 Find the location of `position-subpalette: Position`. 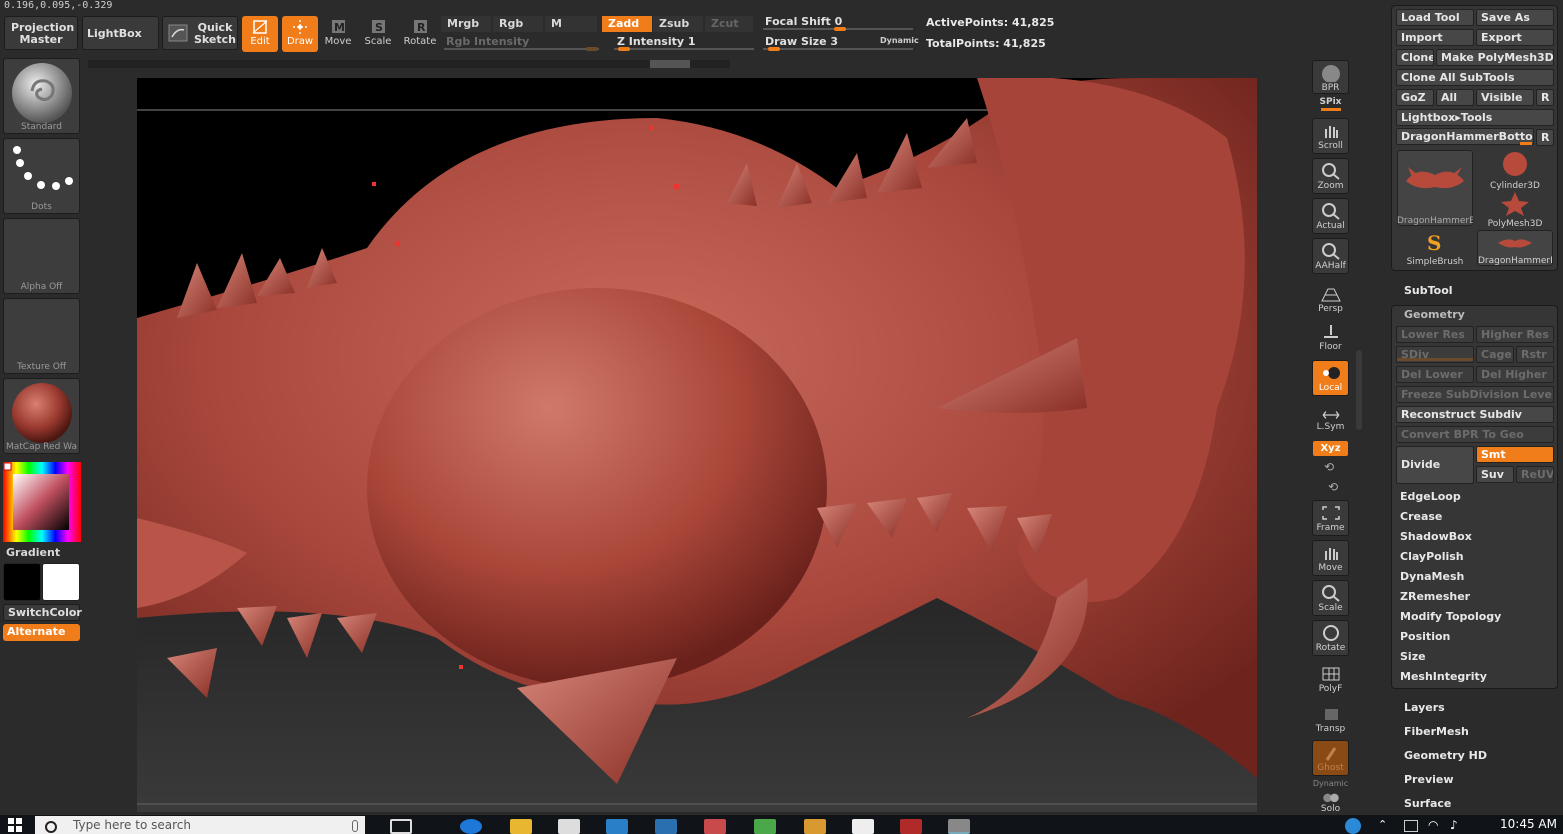

position-subpalette: Position is located at coordinates (1425, 636).